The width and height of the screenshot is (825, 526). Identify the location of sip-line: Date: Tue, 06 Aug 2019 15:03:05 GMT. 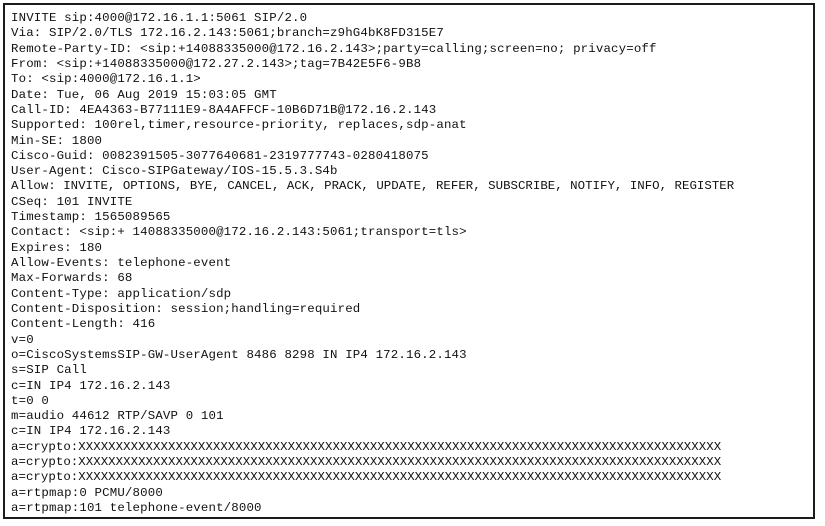
(144, 94).